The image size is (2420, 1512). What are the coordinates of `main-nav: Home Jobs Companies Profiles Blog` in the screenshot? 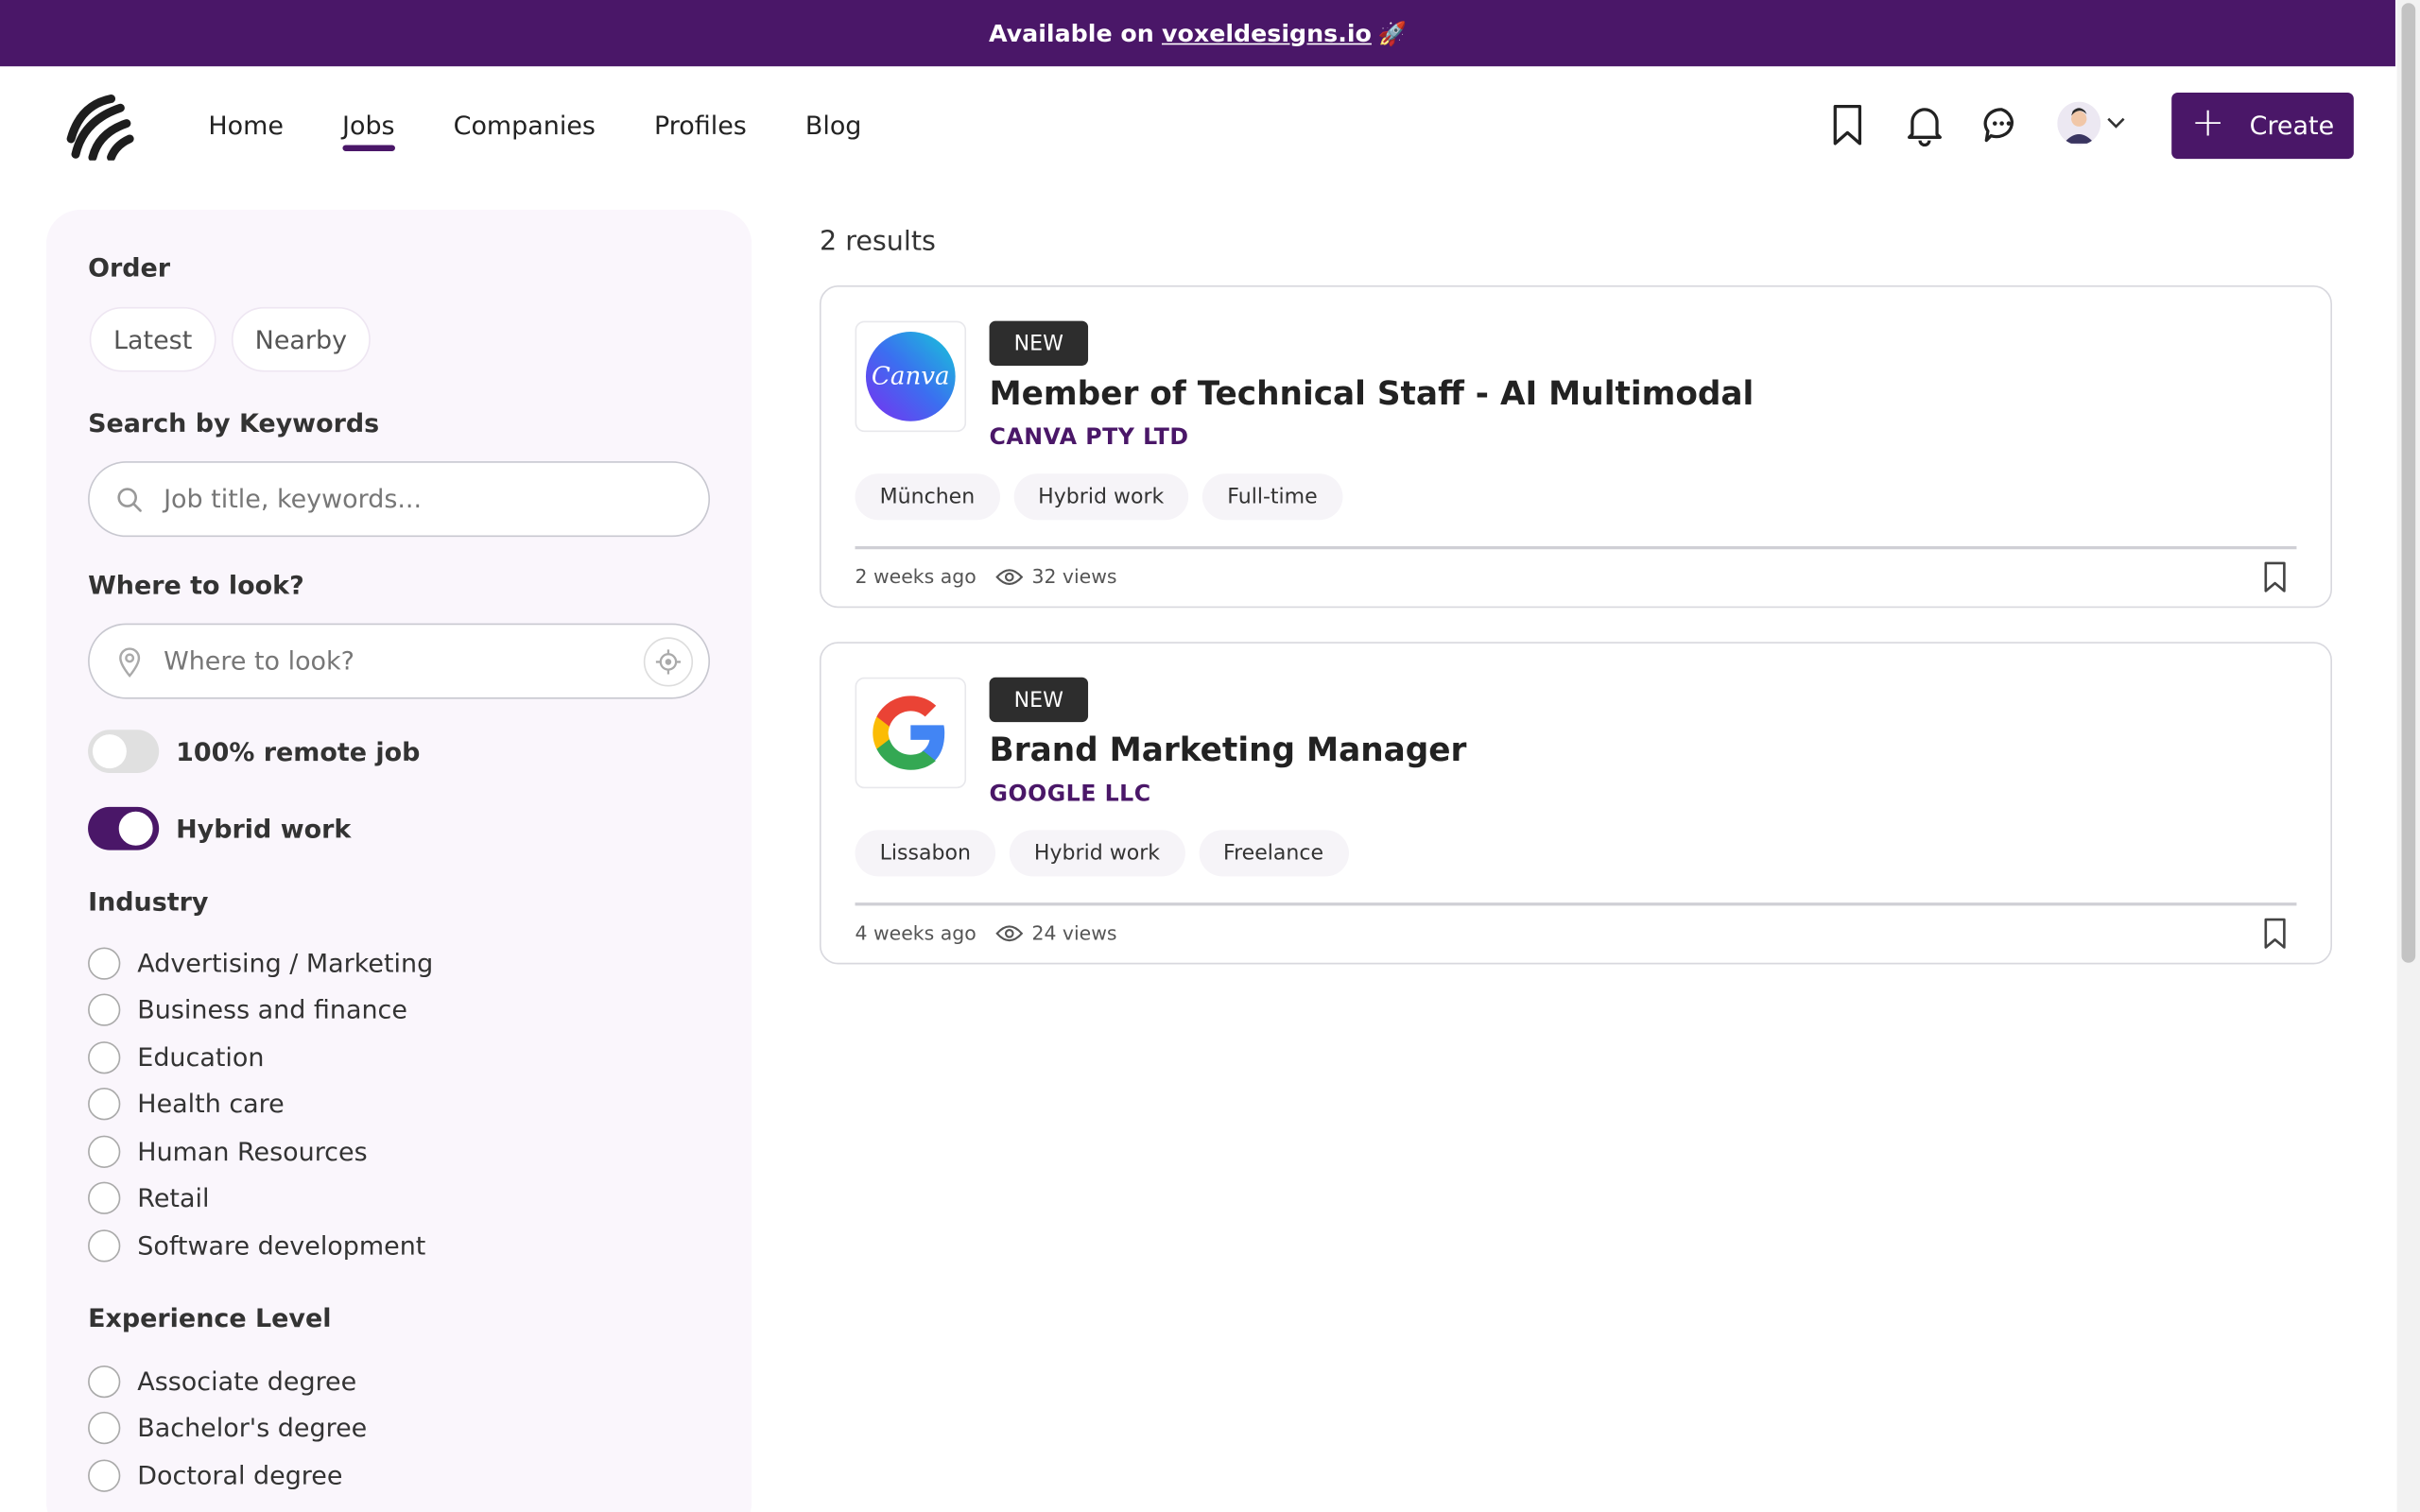 It's located at (535, 130).